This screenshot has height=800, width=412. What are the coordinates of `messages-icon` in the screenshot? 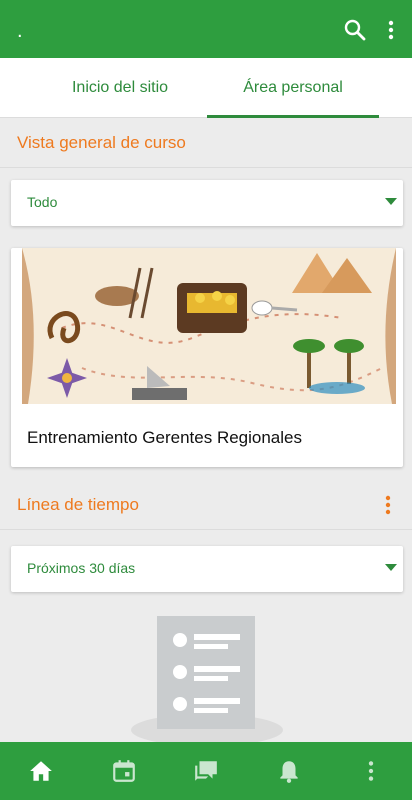 It's located at (206, 771).